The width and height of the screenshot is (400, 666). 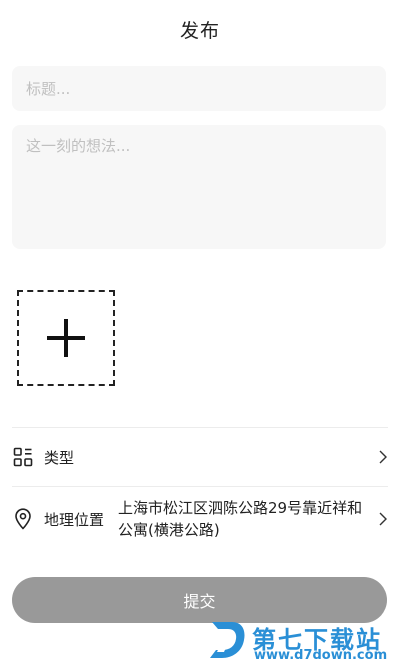 What do you see at coordinates (199, 31) in the screenshot?
I see `page-title: 发布` at bounding box center [199, 31].